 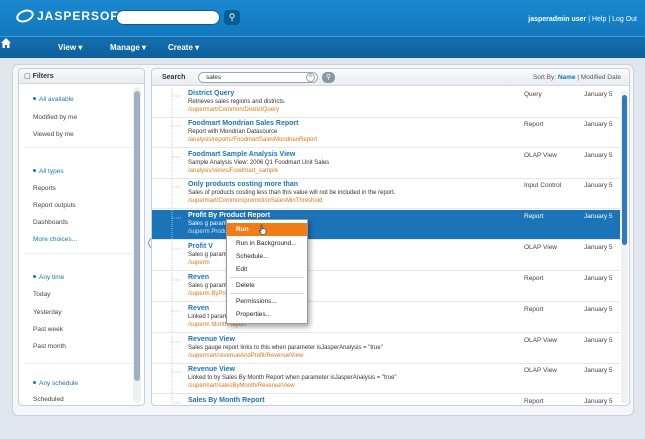 What do you see at coordinates (241, 154) in the screenshot?
I see `result-title: Foodmart Sample Analysis View` at bounding box center [241, 154].